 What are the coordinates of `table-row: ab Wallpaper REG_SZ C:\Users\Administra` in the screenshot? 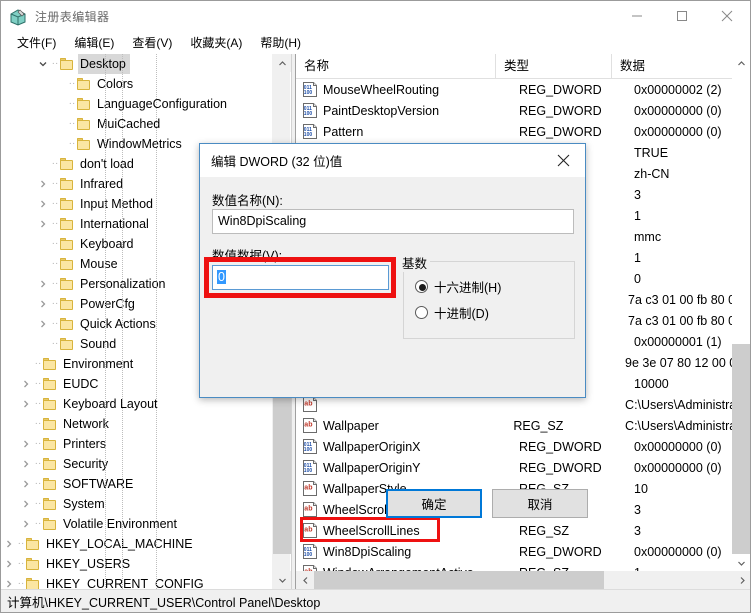 It's located at (514, 425).